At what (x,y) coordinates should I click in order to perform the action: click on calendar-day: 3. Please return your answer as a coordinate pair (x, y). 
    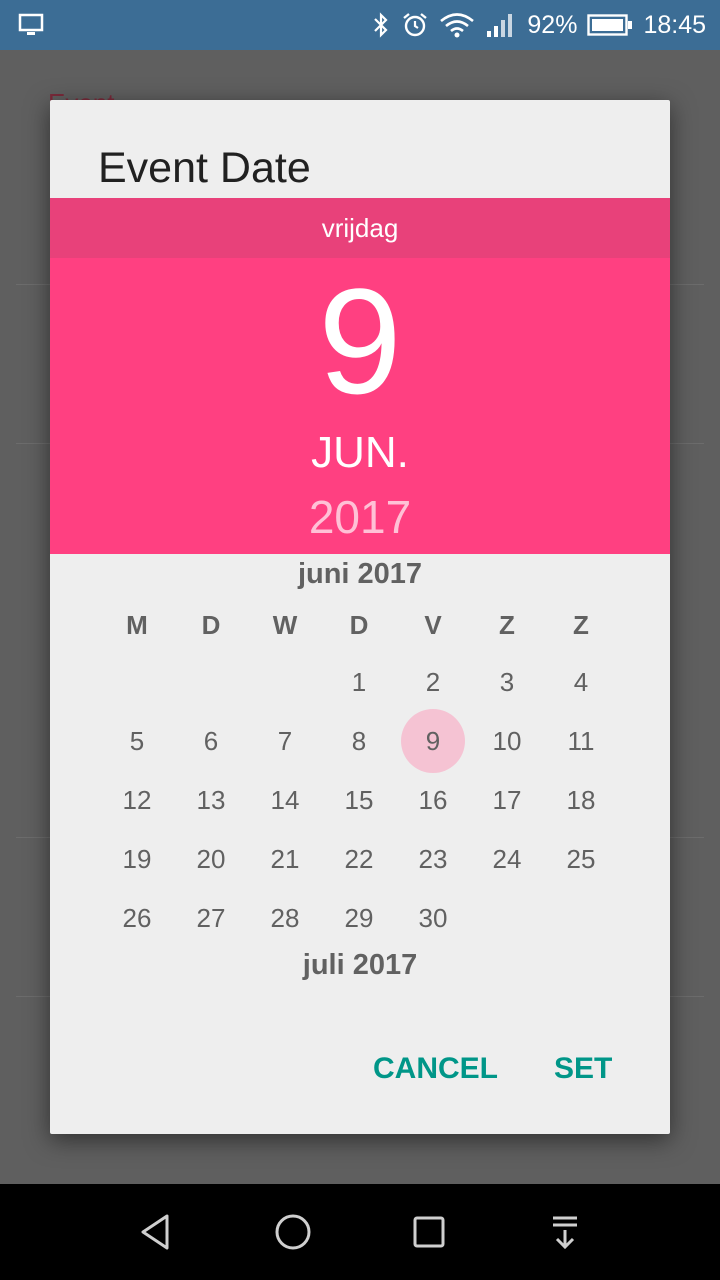
    Looking at the image, I should click on (507, 682).